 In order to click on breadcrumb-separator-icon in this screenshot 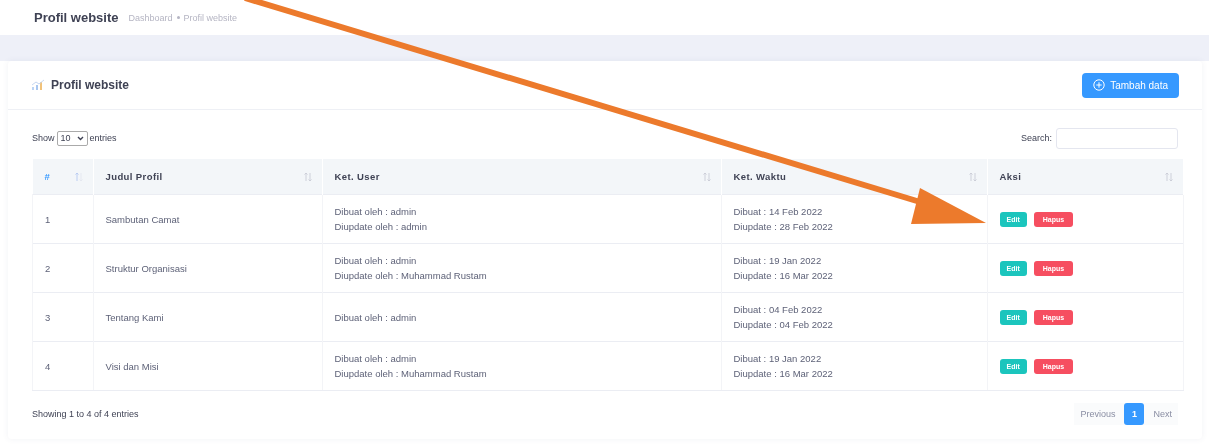, I will do `click(178, 17)`.